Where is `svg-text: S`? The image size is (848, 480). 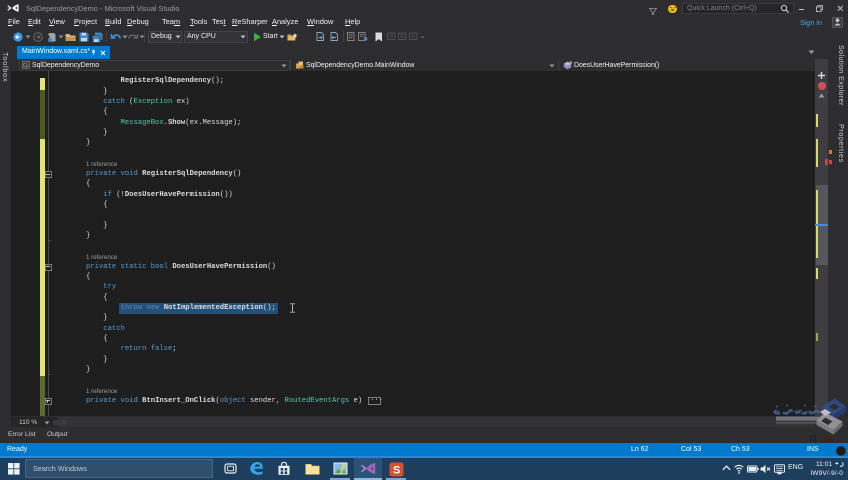
svg-text: S is located at coordinates (396, 470).